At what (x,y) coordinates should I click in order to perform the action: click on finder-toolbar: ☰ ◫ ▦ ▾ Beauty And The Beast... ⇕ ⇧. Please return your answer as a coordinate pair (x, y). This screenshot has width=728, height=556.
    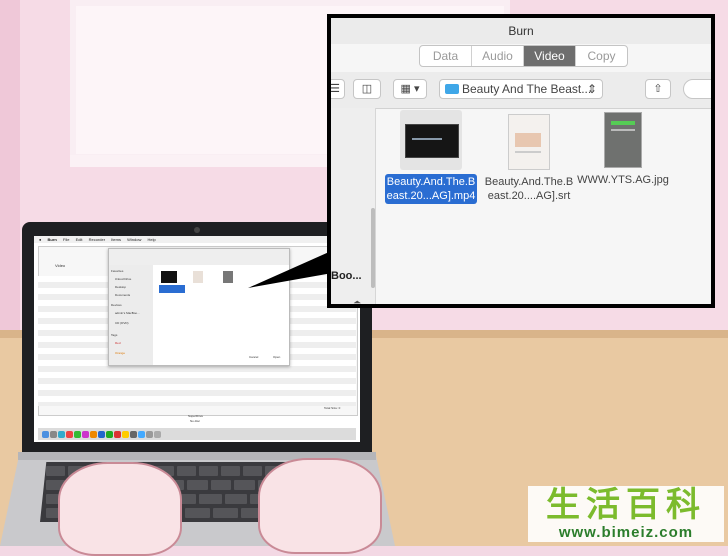
    Looking at the image, I should click on (521, 90).